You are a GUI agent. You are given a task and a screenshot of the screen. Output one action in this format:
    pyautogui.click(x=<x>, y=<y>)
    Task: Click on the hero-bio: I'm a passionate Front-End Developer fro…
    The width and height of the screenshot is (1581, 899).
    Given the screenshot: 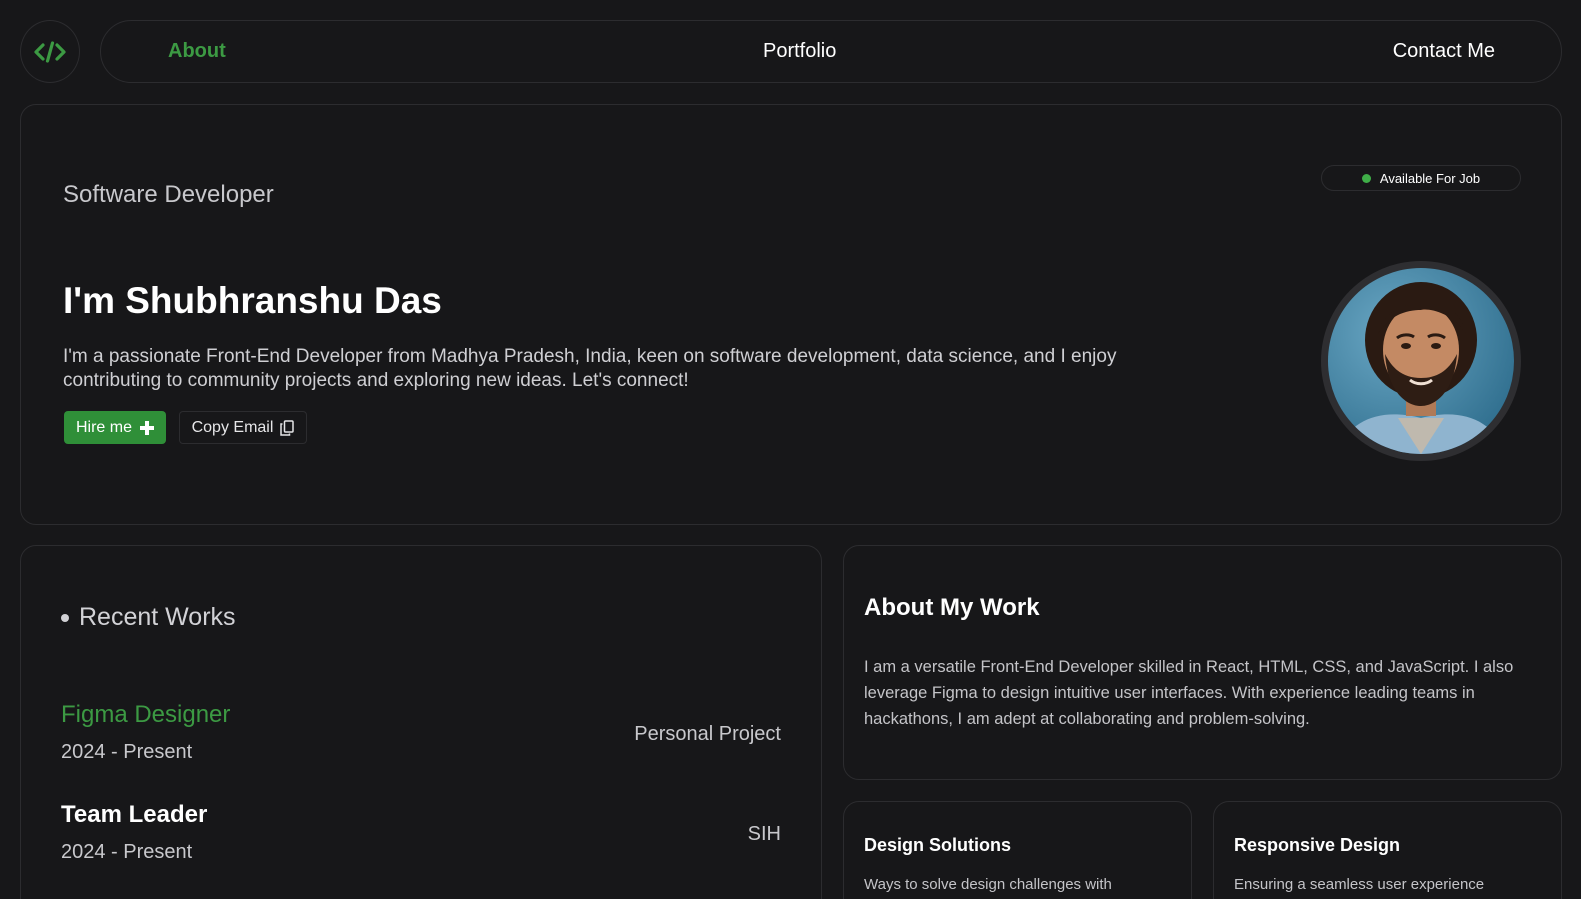 What is the action you would take?
    pyautogui.click(x=590, y=368)
    